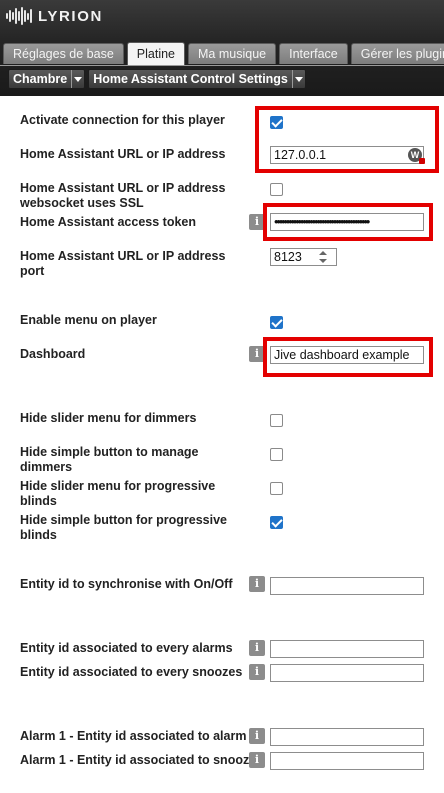 Image resolution: width=444 pixels, height=793 pixels. What do you see at coordinates (276, 522) in the screenshot?
I see `hide-button-blinds-checkbox` at bounding box center [276, 522].